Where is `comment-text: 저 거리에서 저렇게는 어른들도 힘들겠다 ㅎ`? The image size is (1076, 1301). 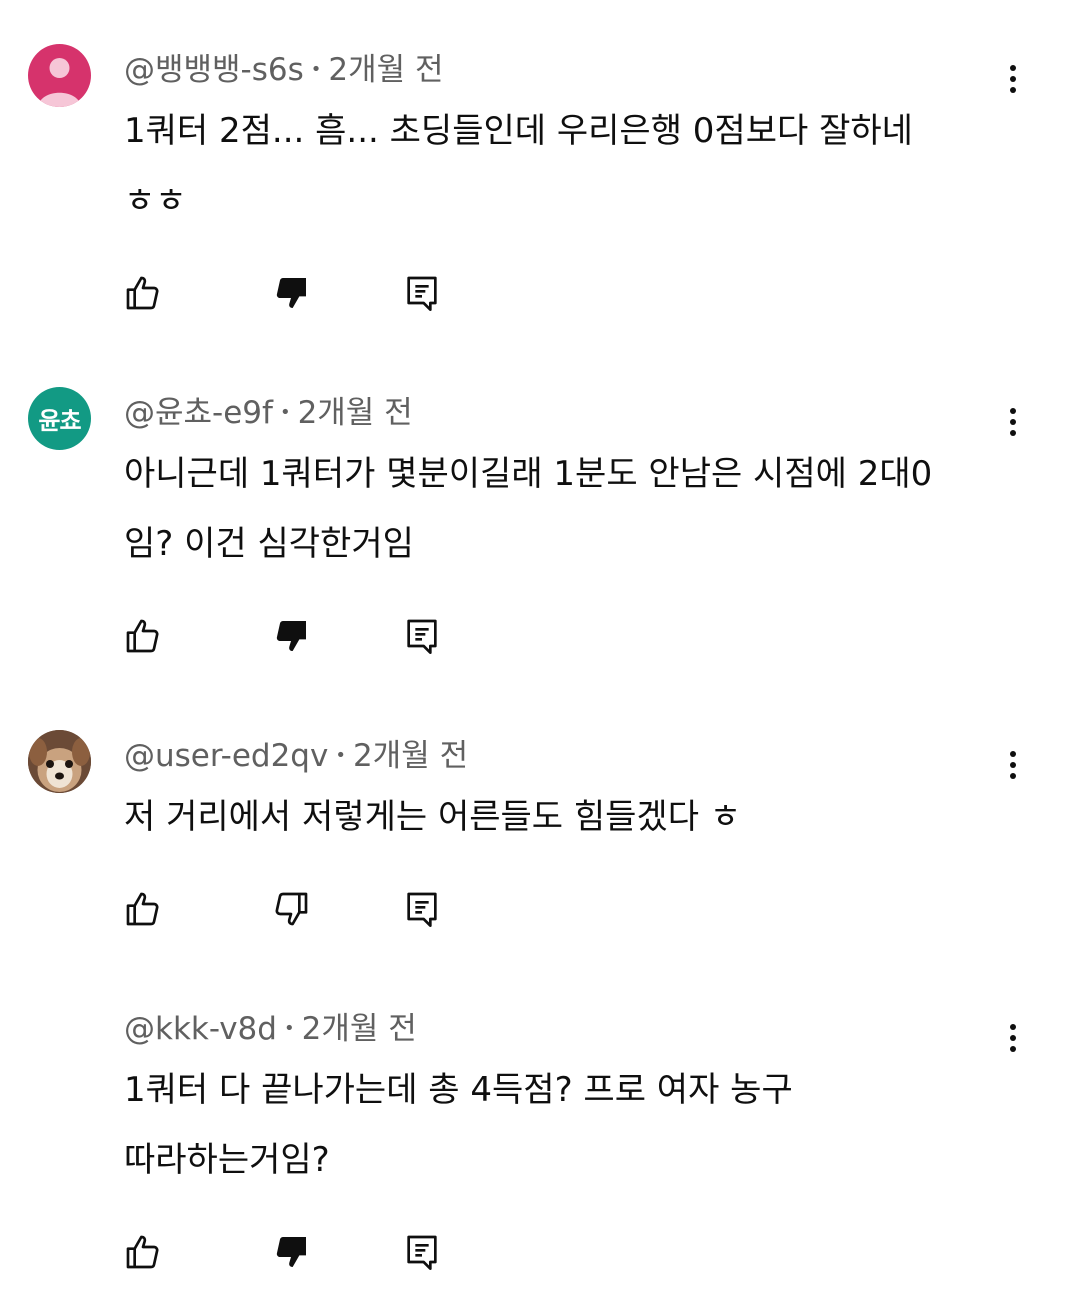
comment-text: 저 거리에서 저렇게는 어른들도 힘들겠다 ㅎ is located at coordinates (564, 817).